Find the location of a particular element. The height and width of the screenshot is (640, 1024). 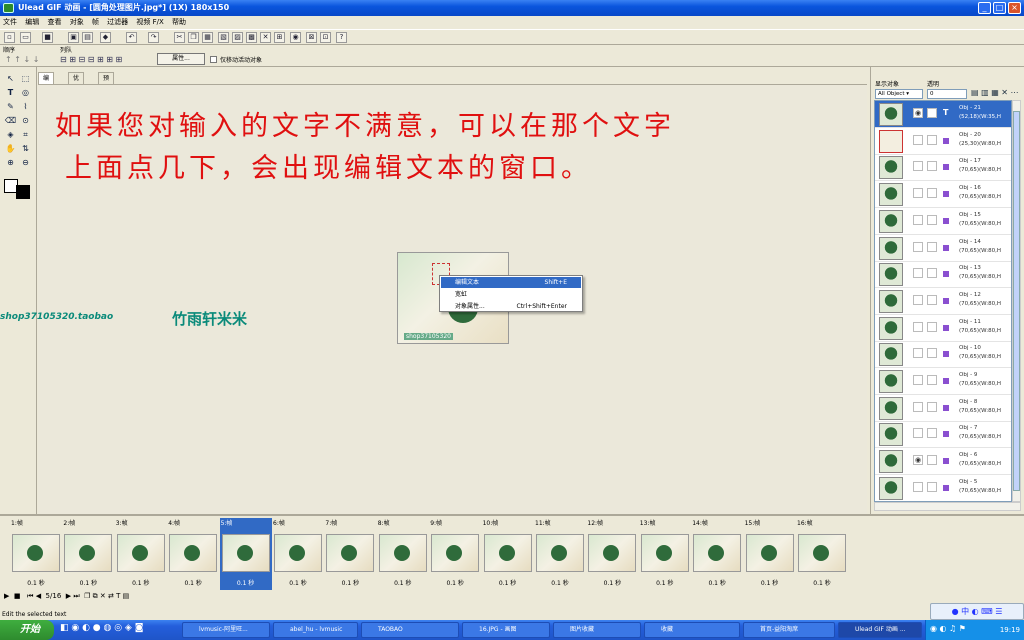

crop-icon: ▩ is located at coordinates (251, 37).